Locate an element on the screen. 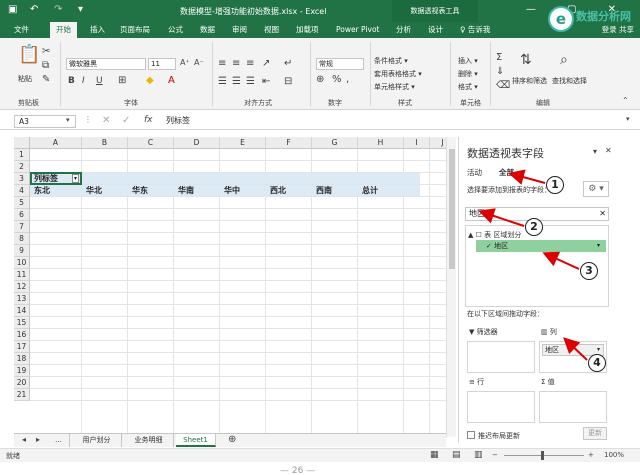 Image resolution: width=640 pixels, height=475 pixels. tab-power-pivot: Power Pivot is located at coordinates (357, 30).